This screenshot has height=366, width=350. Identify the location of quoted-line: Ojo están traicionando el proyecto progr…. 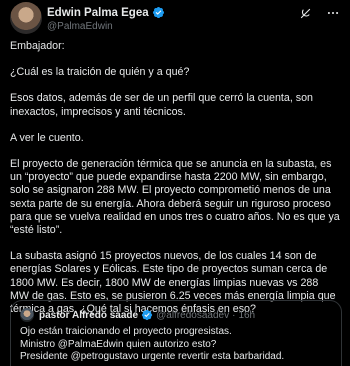
(126, 331).